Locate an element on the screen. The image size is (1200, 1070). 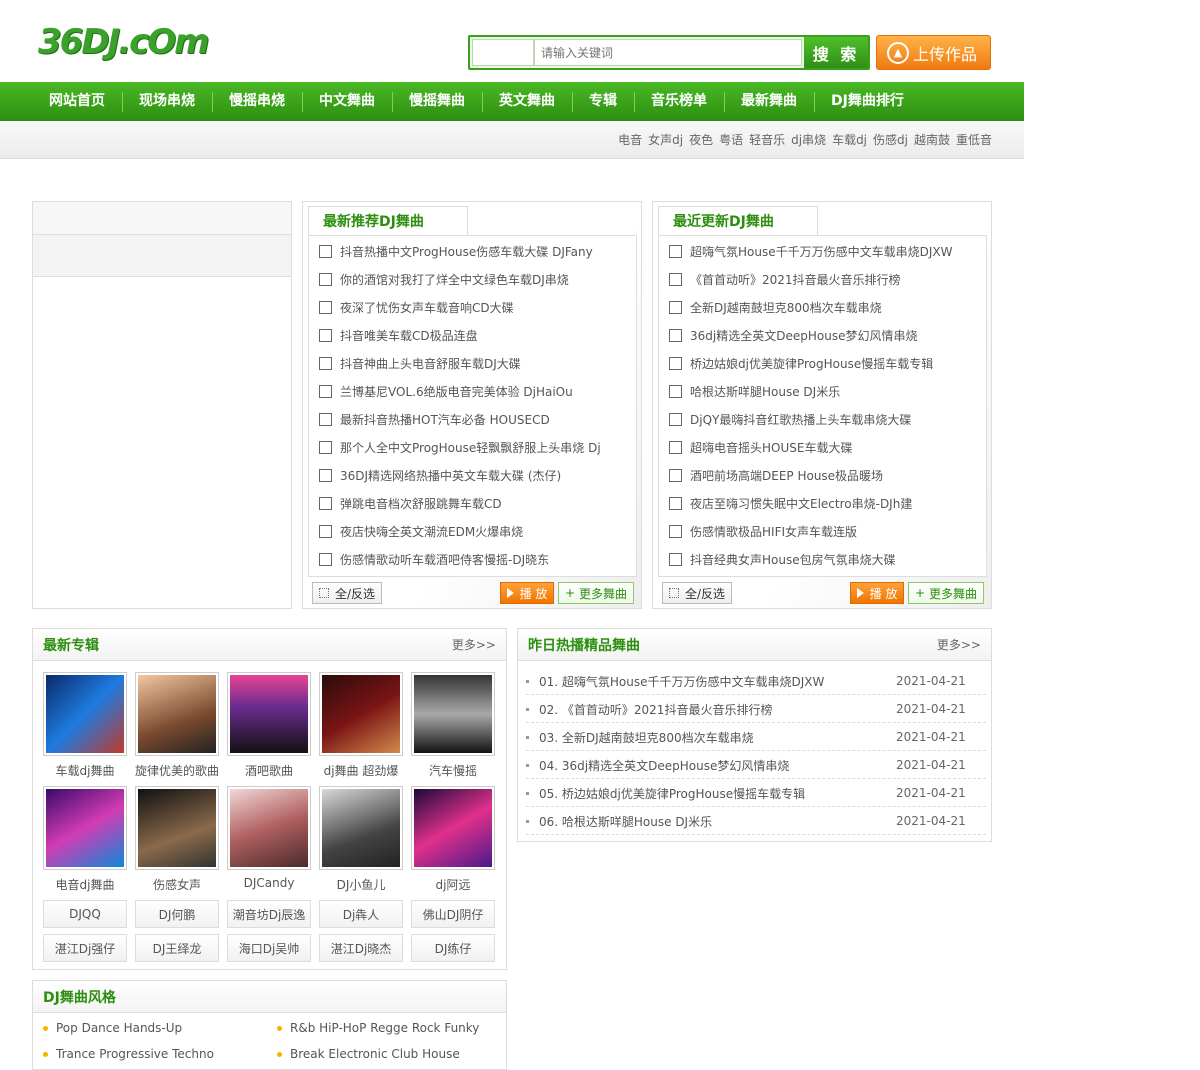
song-title-link: 桥边姑娘dj优美旋律ProgHouse慢摇车载专辑 is located at coordinates (811, 363).